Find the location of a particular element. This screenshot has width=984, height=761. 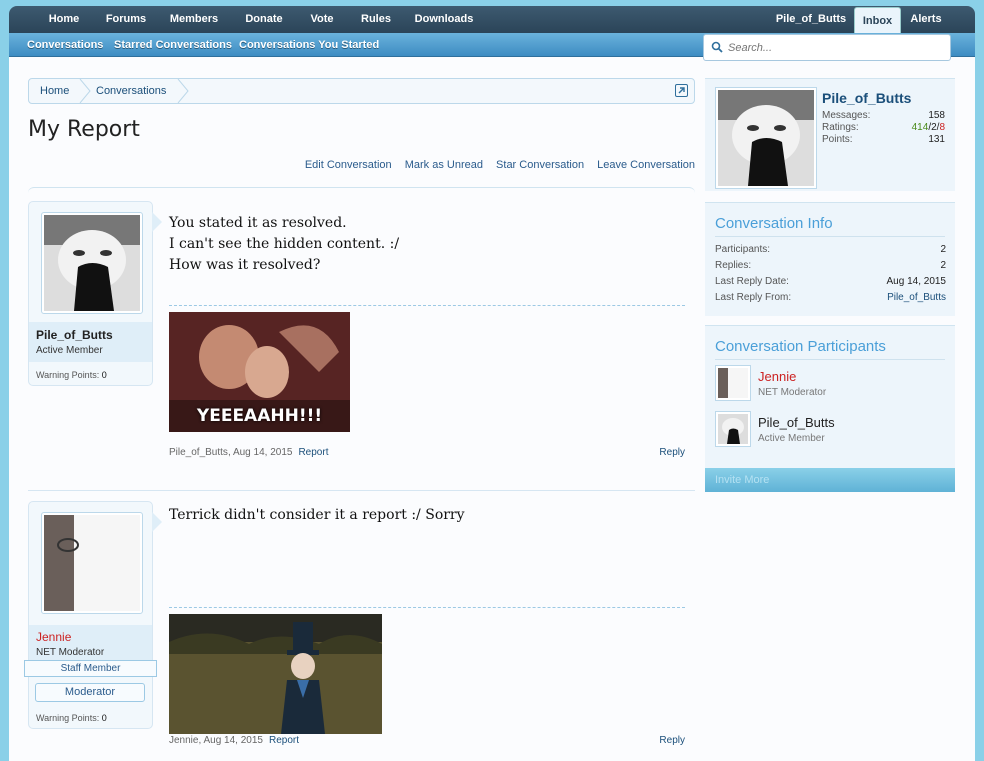

message-meta: Pile_of_Butts, Aug 14, 2015 Report is located at coordinates (249, 452).